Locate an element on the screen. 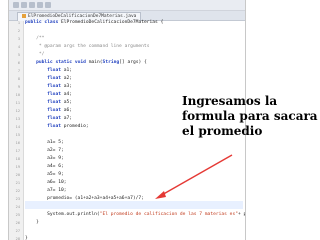  line-number: 16 is located at coordinates (17, 143).